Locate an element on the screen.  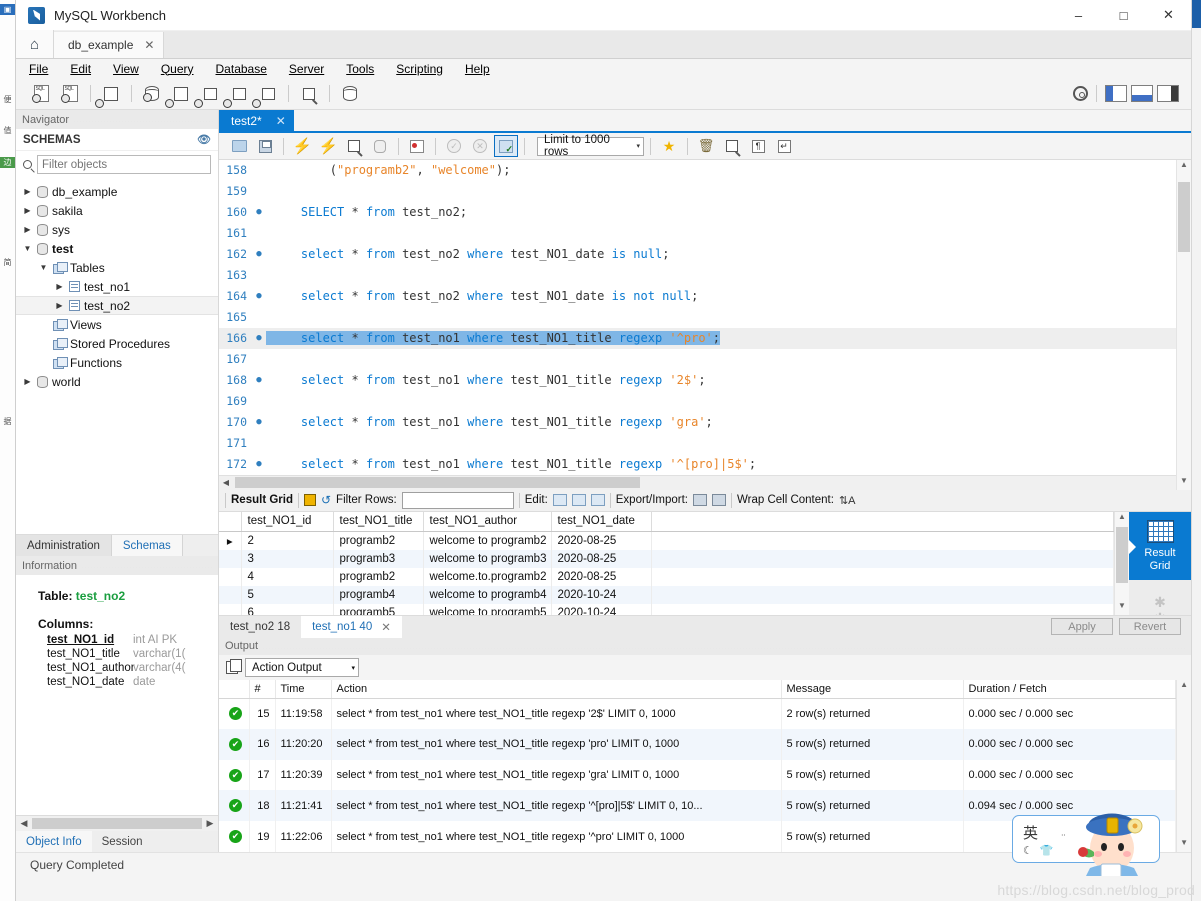
tab-schemas: Schemas is located at coordinates (147, 546).